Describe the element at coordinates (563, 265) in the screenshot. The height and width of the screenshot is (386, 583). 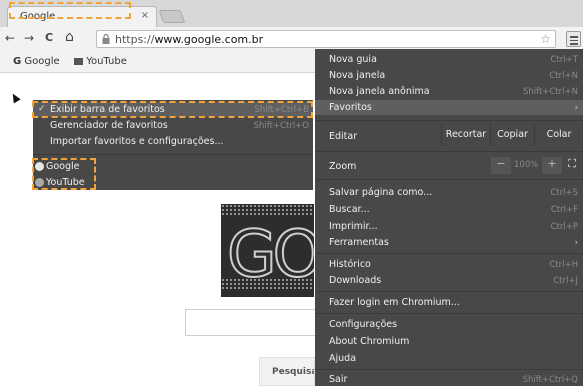
I see `menu-item-shortcut: Ctrl+H` at that location.